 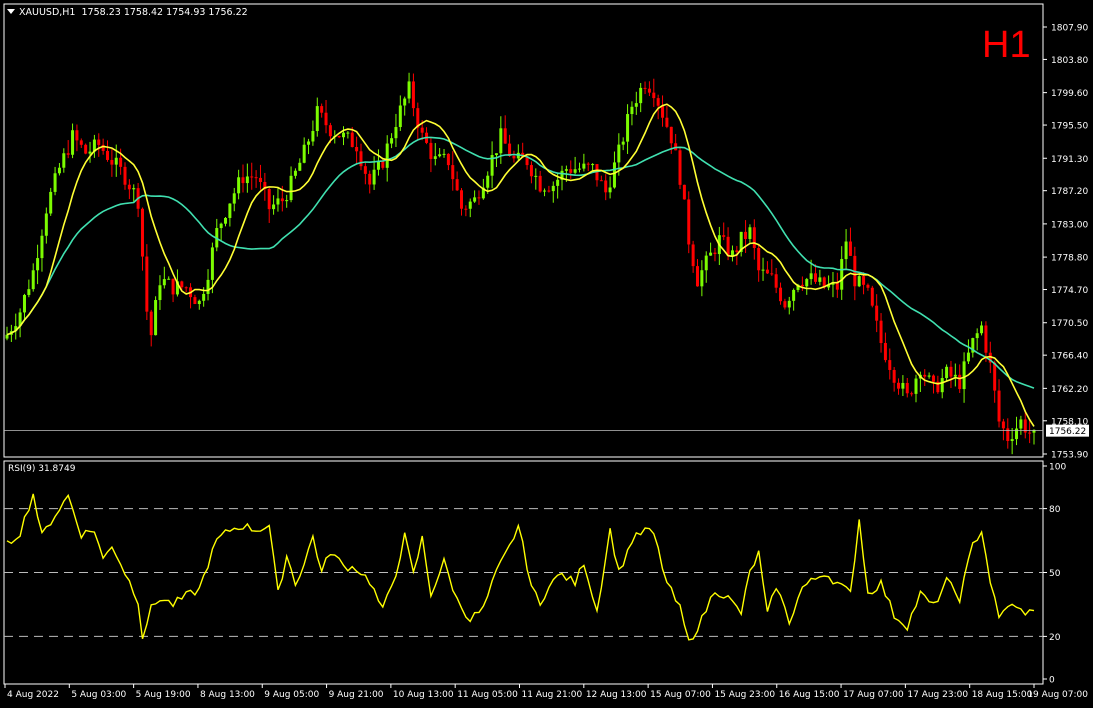 What do you see at coordinates (227, 695) in the screenshot?
I see `time-tick-label: 8 Aug 13:00` at bounding box center [227, 695].